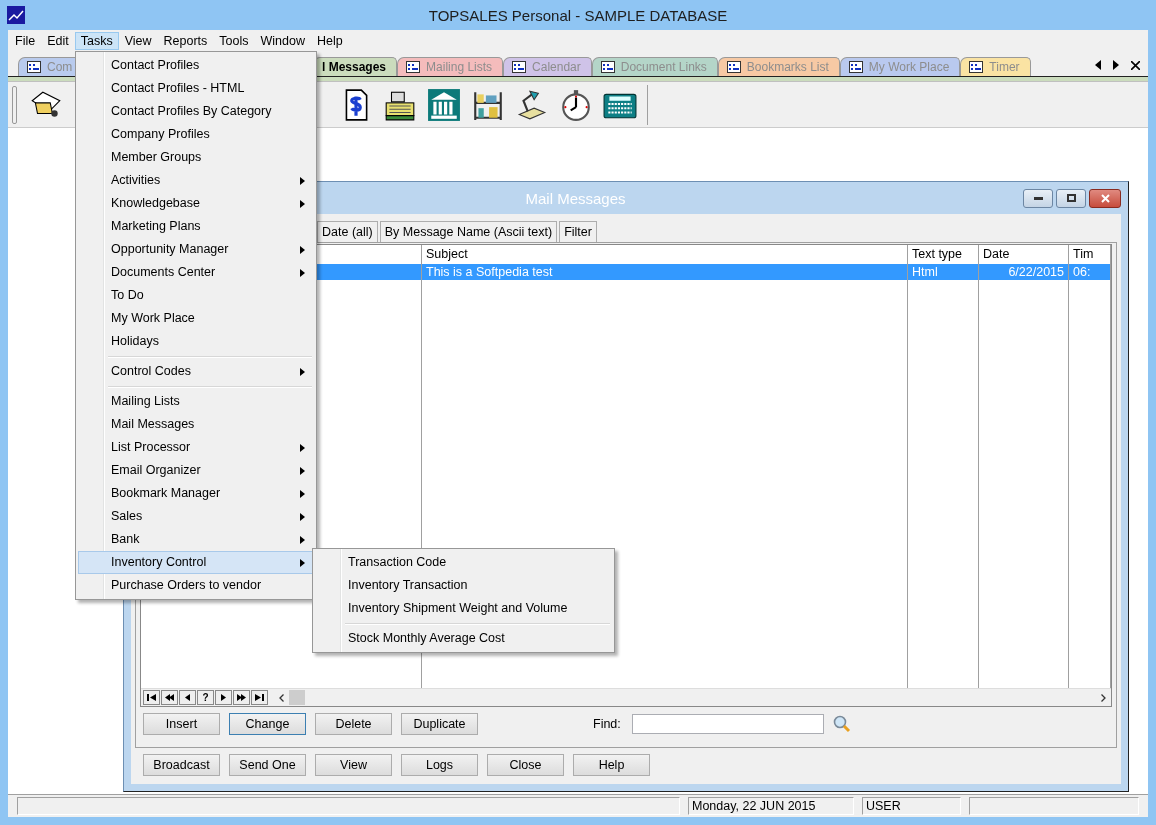 Image resolution: width=1156 pixels, height=825 pixels. I want to click on menu-item: To Do, so click(196, 295).